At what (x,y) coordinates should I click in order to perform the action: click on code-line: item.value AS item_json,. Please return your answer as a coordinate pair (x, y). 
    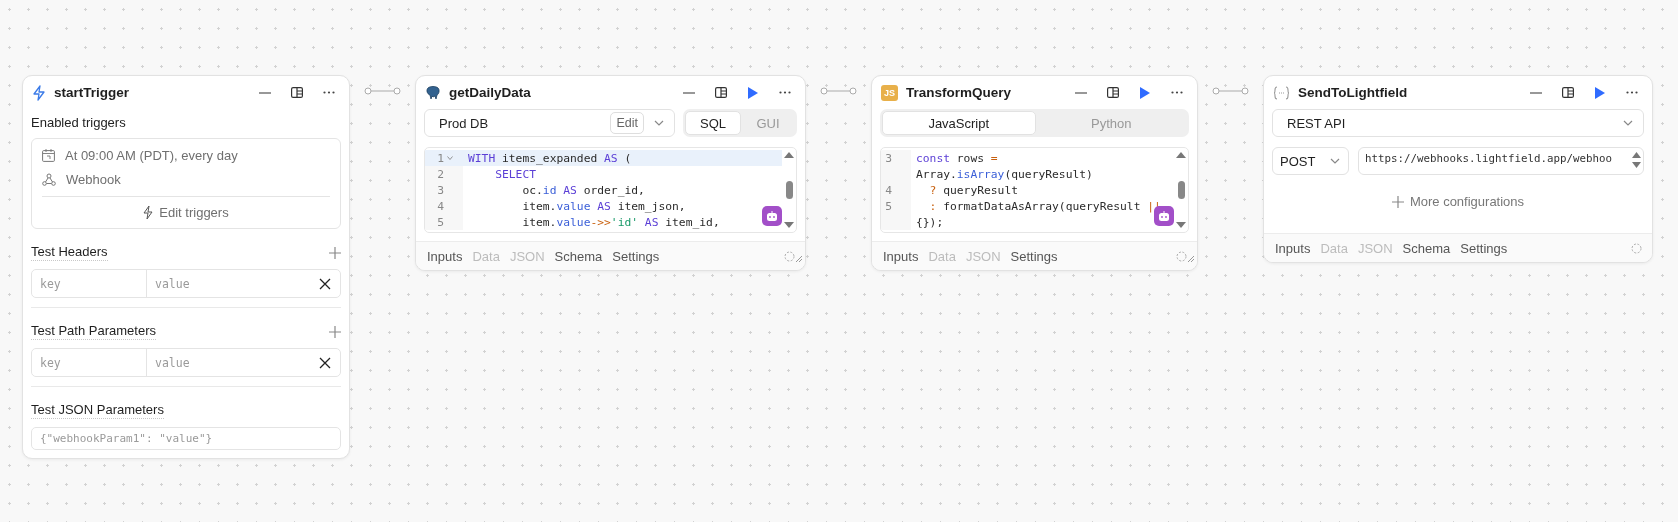
    Looking at the image, I should click on (603, 206).